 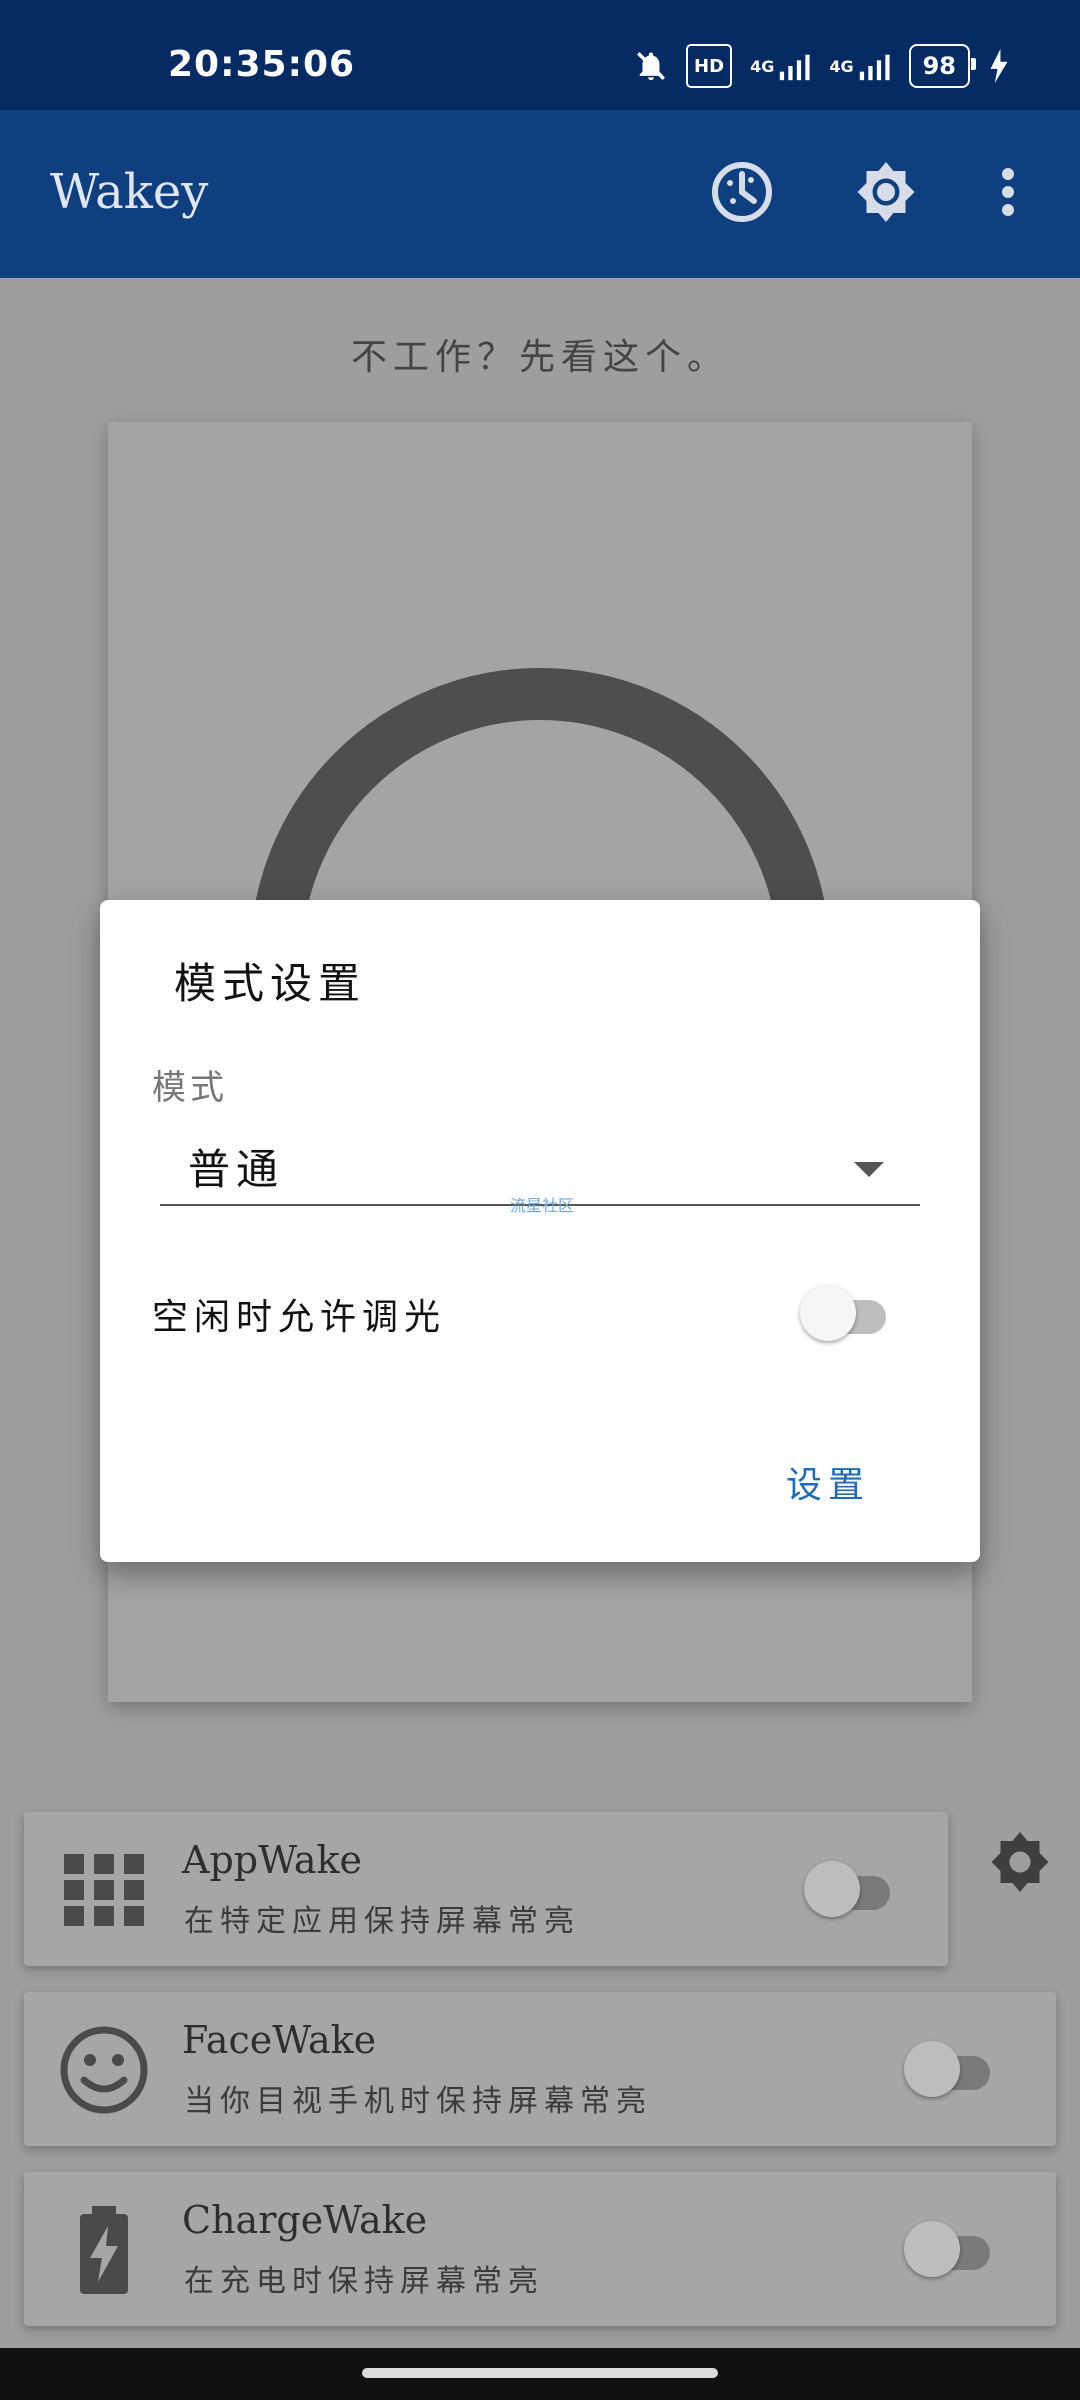 What do you see at coordinates (129, 192) in the screenshot?
I see `app-title: Wakey` at bounding box center [129, 192].